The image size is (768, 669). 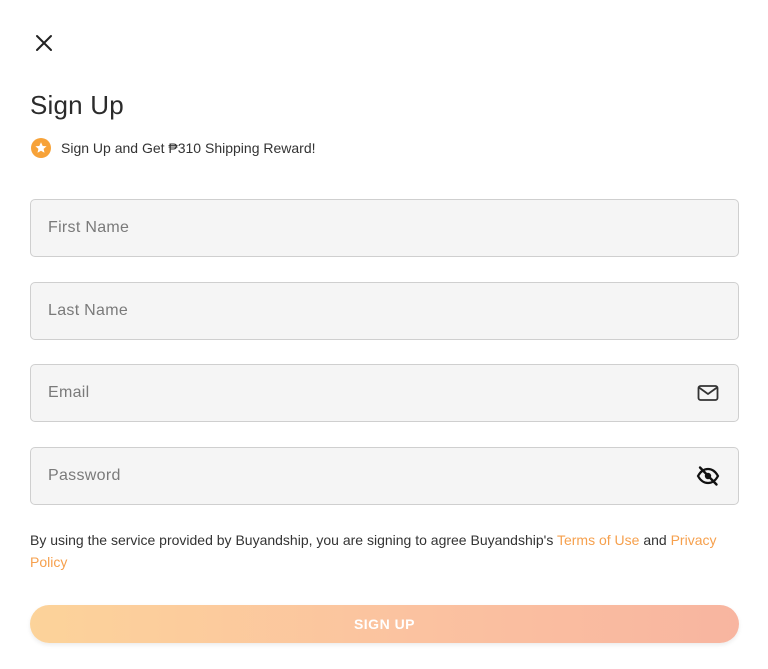 I want to click on last-name-field, so click(x=384, y=311).